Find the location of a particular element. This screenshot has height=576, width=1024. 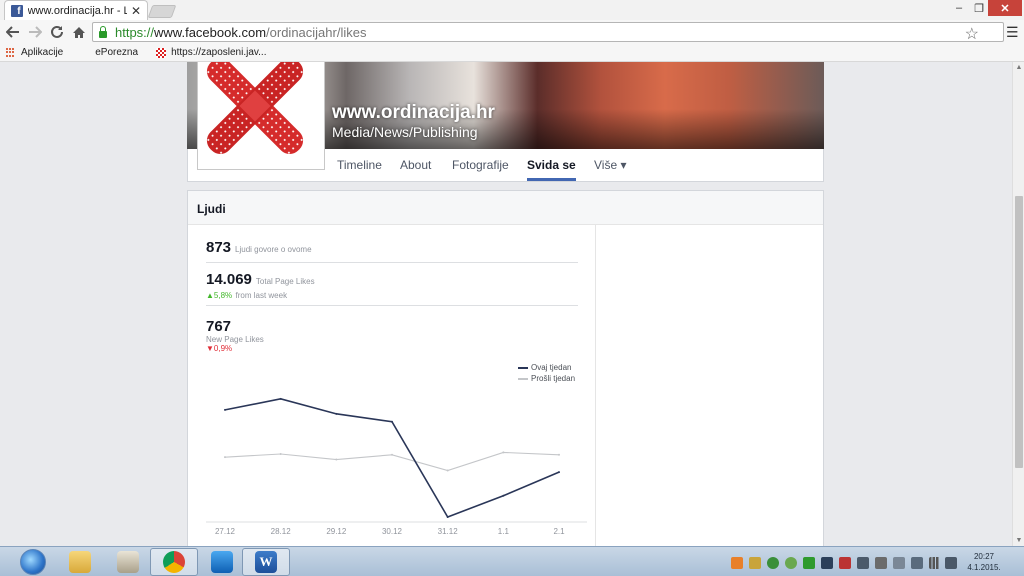

battery-icon is located at coordinates (917, 563).